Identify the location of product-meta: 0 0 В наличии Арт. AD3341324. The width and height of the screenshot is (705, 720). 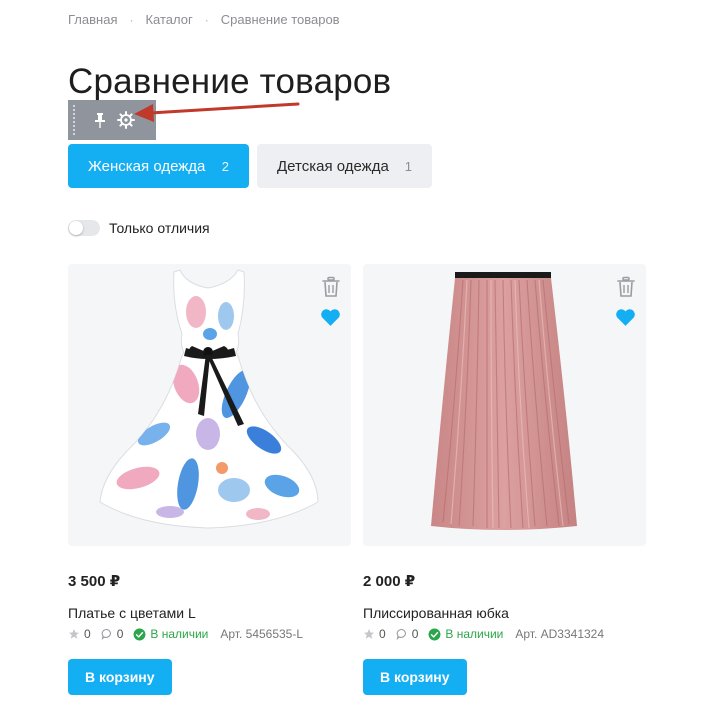
(483, 634).